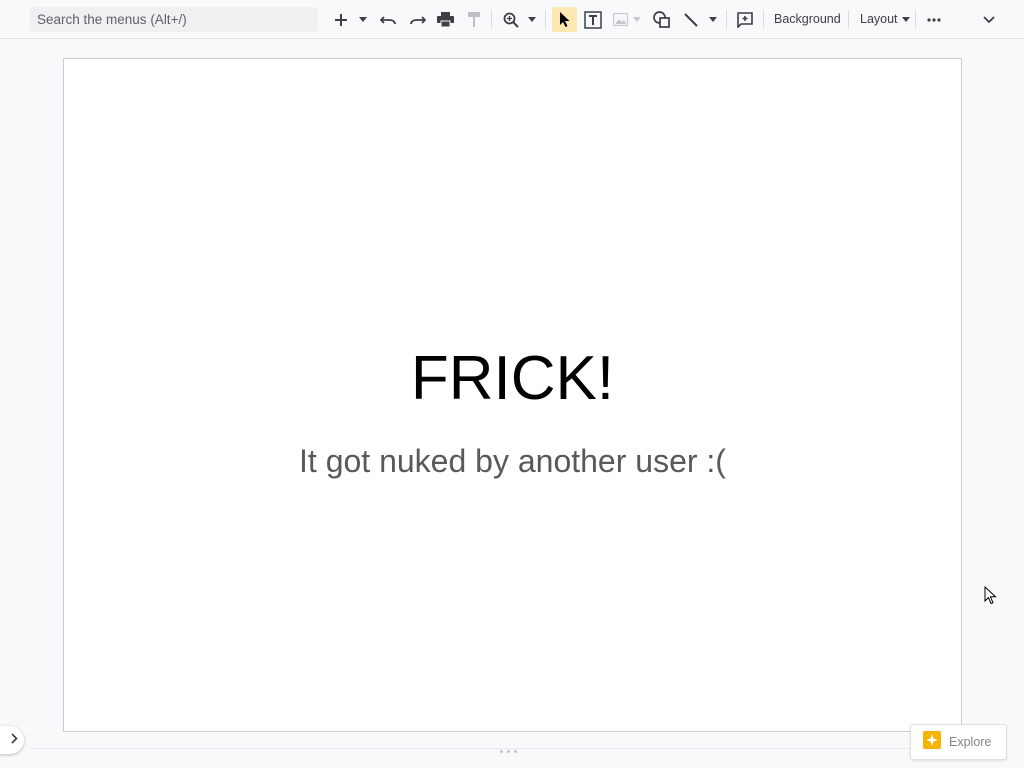  Describe the element at coordinates (990, 597) in the screenshot. I see `mouse-pointer-icon` at that location.